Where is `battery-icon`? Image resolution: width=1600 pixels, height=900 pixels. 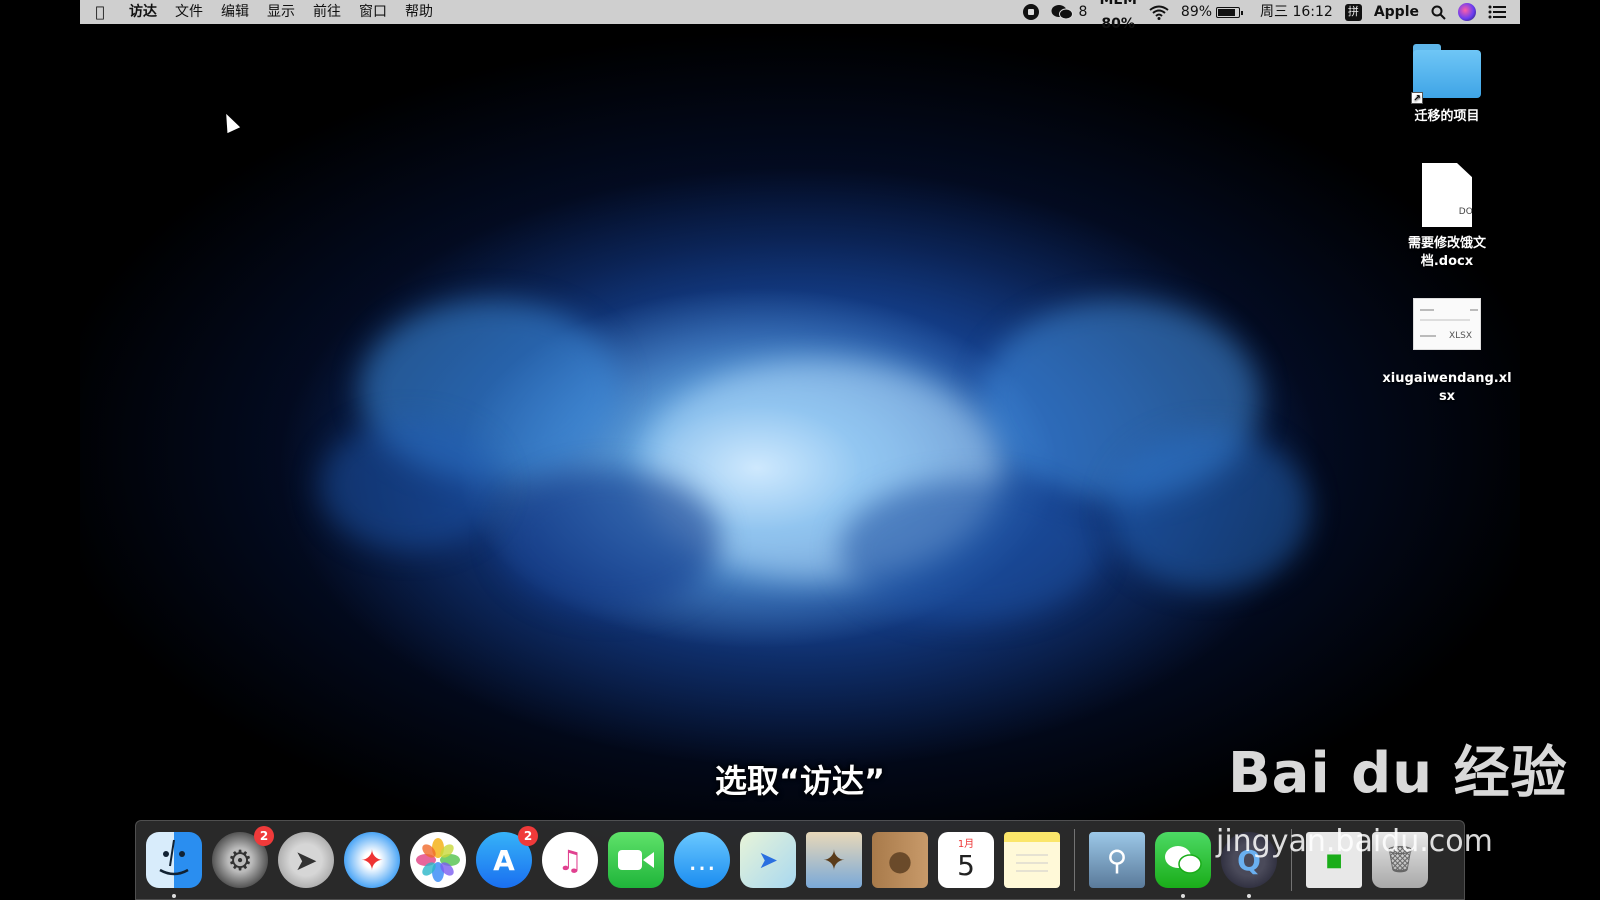 battery-icon is located at coordinates (1230, 12).